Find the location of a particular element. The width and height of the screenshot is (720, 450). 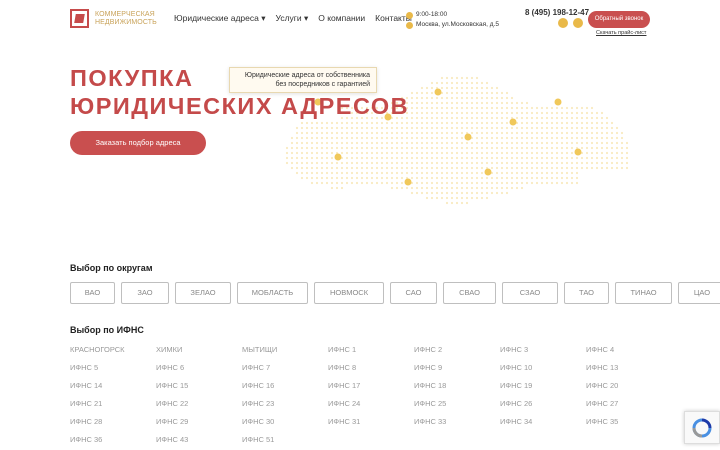

ifns-link: ИФНС 22 is located at coordinates (199, 404).